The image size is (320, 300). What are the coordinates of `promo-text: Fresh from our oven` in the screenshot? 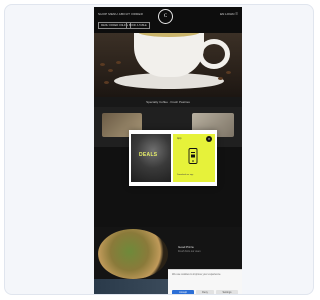 It's located at (189, 251).